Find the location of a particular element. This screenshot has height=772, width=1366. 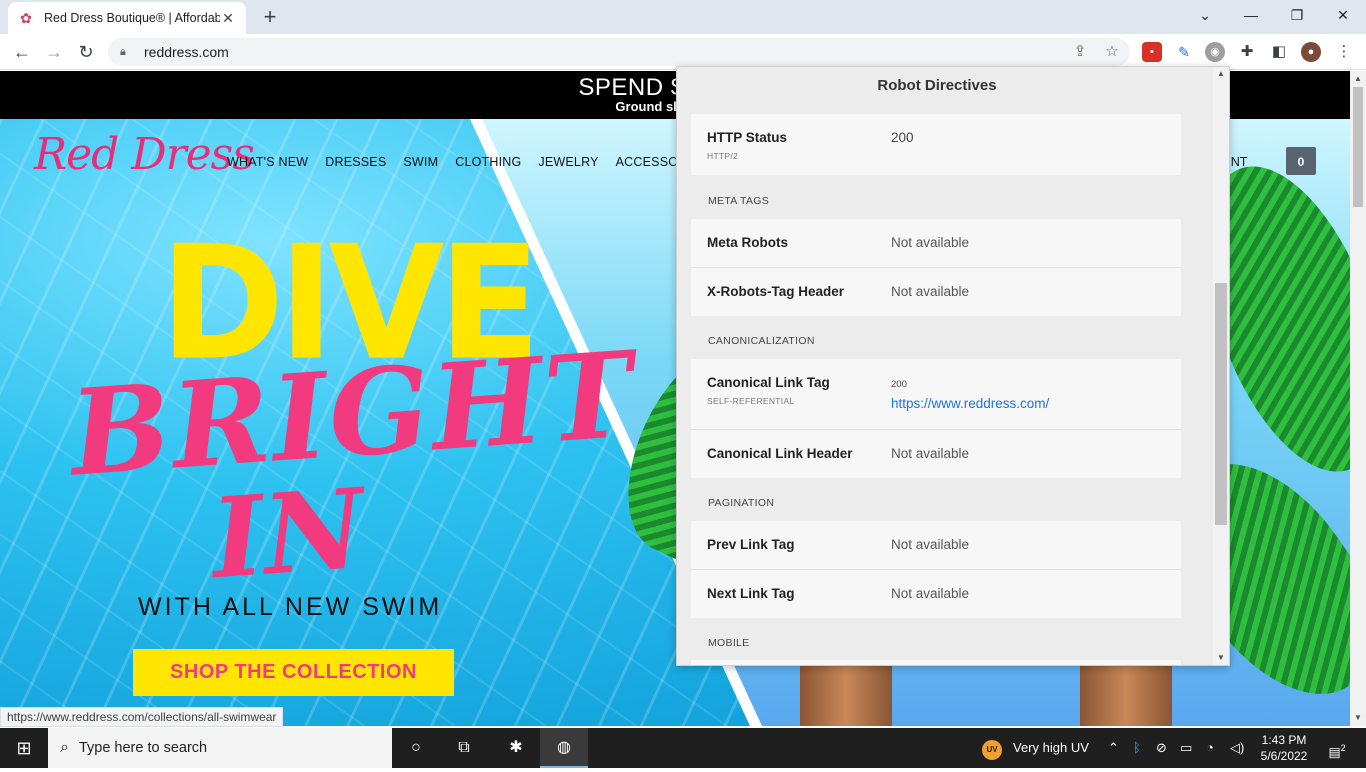

close-window-button: ✕ is located at coordinates (1343, 15).